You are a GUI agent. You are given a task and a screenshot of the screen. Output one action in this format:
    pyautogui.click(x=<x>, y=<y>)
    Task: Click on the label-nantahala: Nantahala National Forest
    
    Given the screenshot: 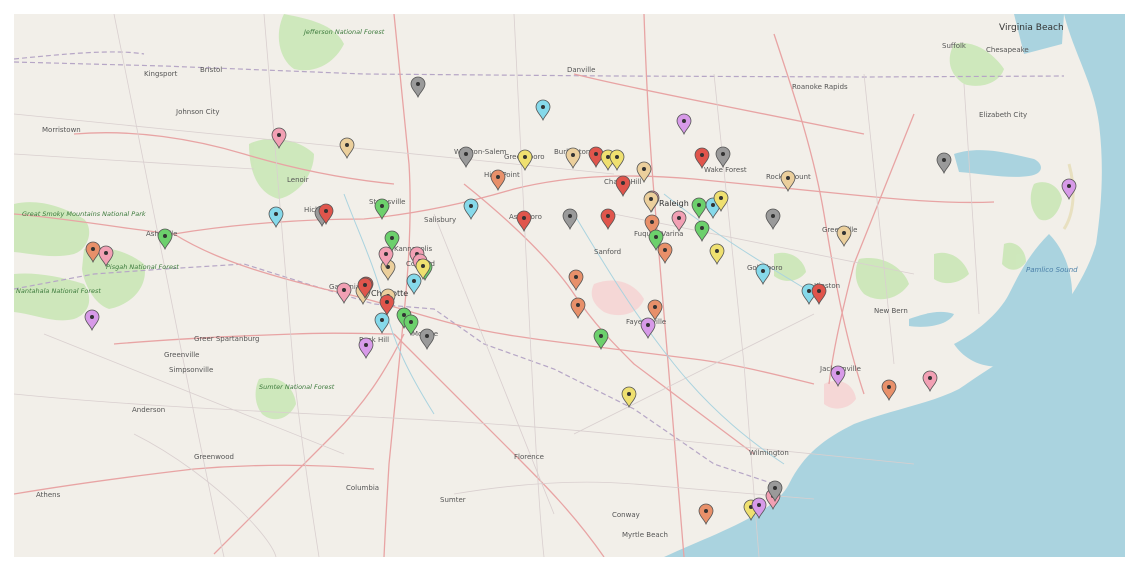 What is the action you would take?
    pyautogui.click(x=58, y=291)
    